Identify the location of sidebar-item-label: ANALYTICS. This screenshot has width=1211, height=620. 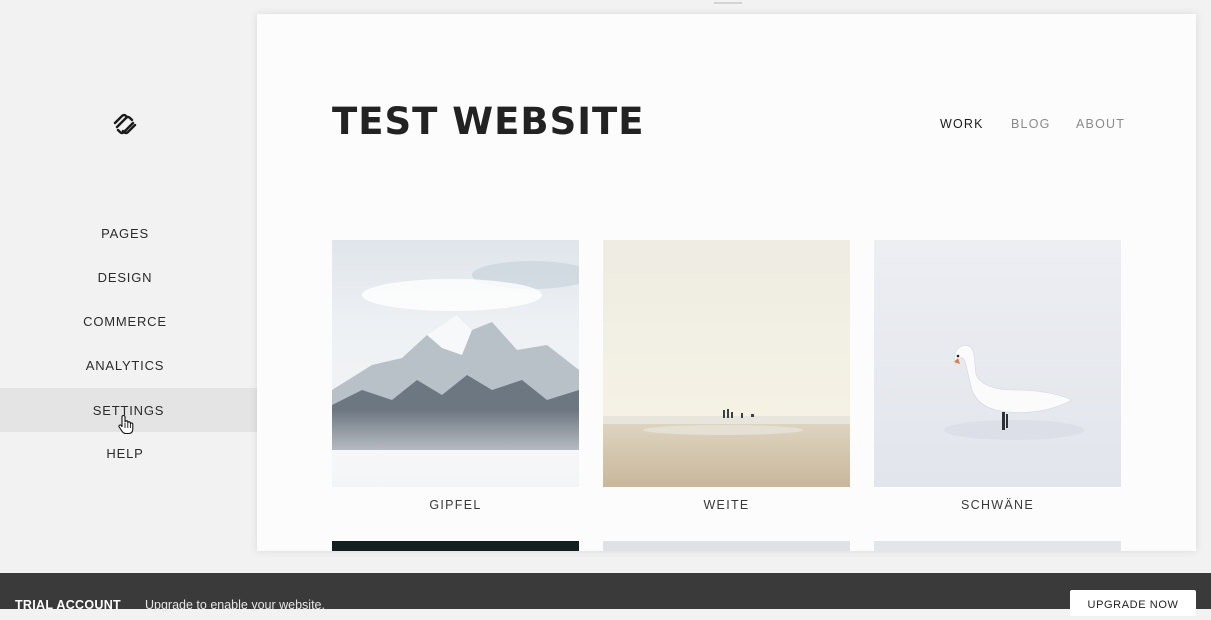
(125, 365).